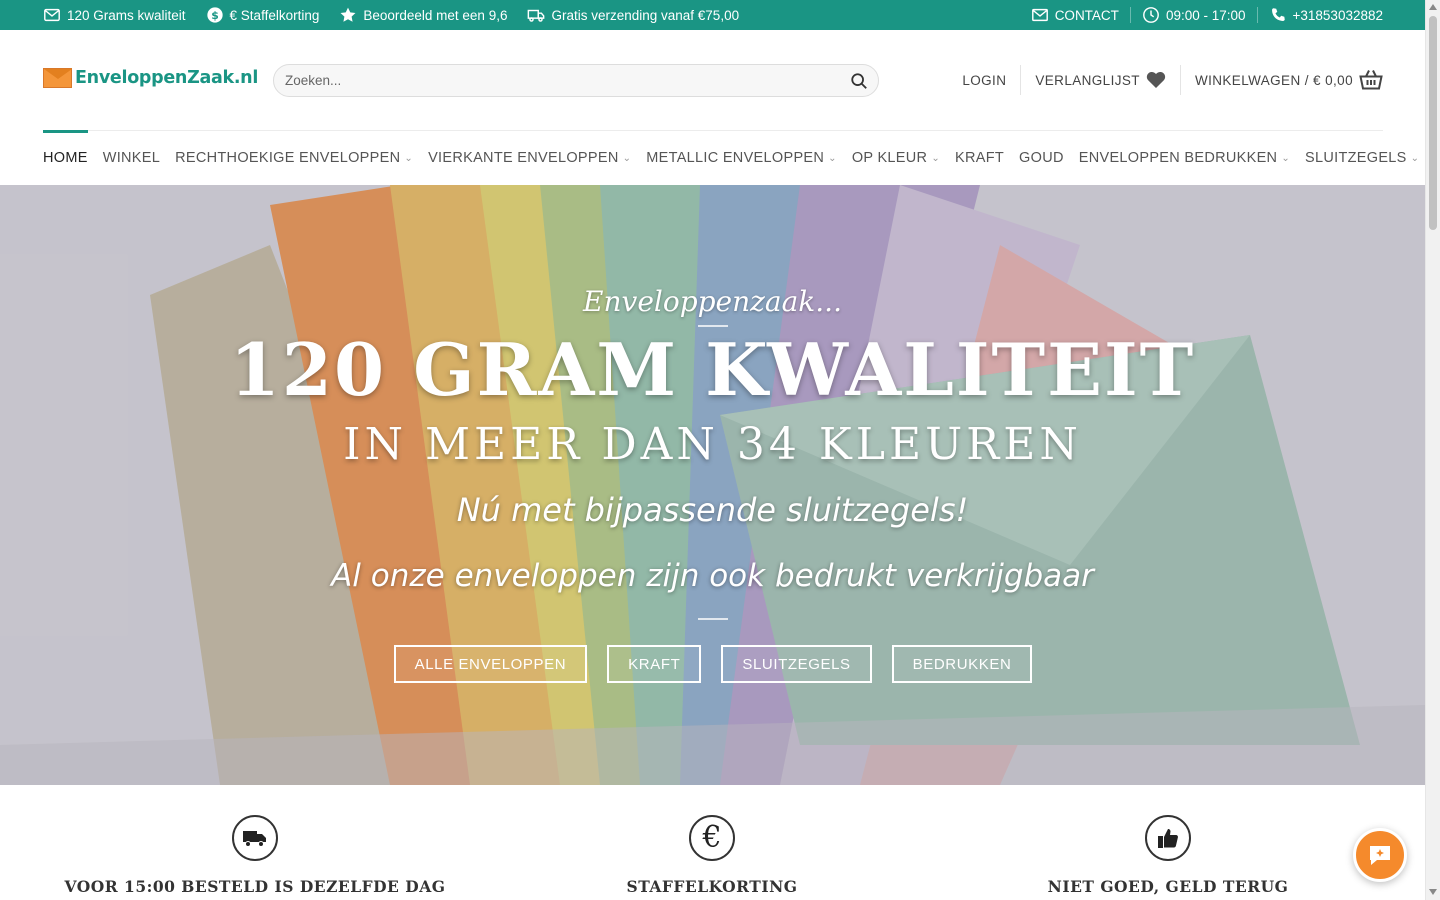  I want to click on phone-link: +31853032882, so click(1326, 15).